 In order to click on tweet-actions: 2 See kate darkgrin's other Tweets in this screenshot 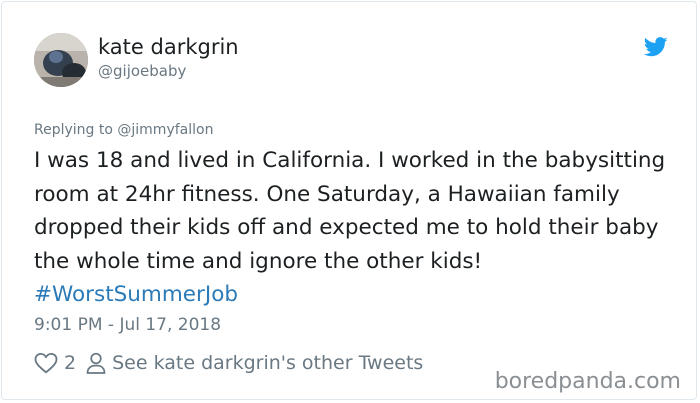, I will do `click(228, 363)`.